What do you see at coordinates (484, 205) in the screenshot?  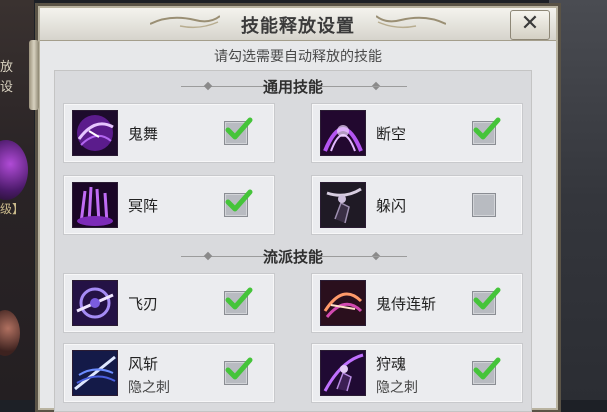 I see `skill-checkbox-unchecked` at bounding box center [484, 205].